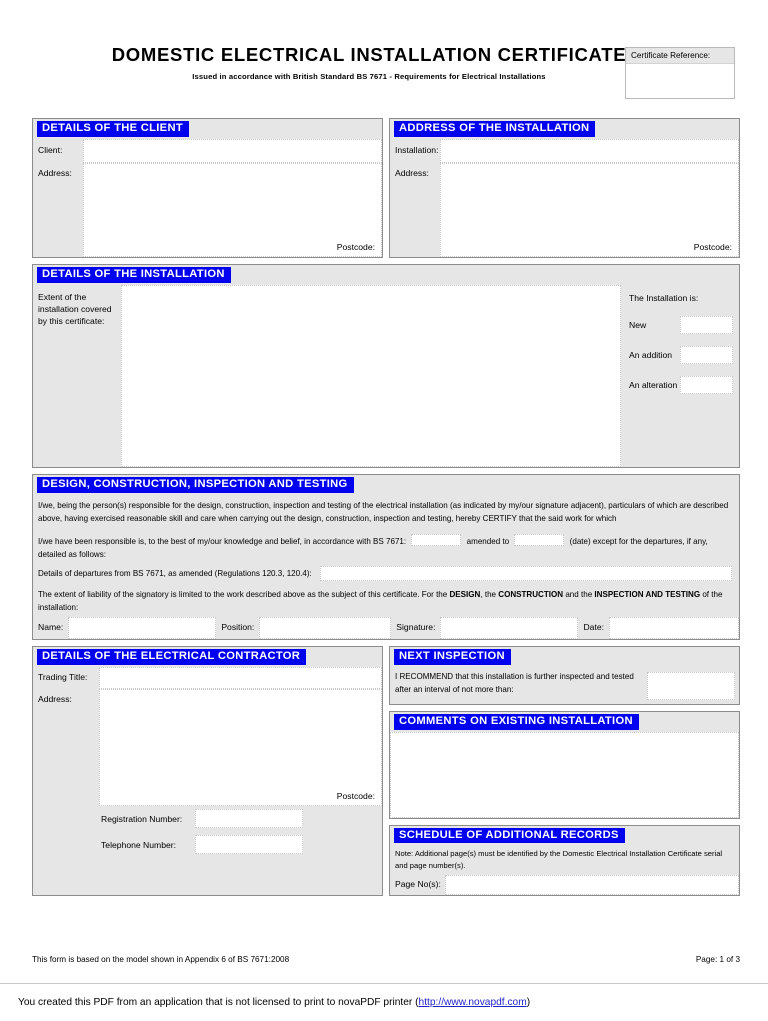  Describe the element at coordinates (66, 747) in the screenshot. I see `contractor-address-label: Address:` at that location.